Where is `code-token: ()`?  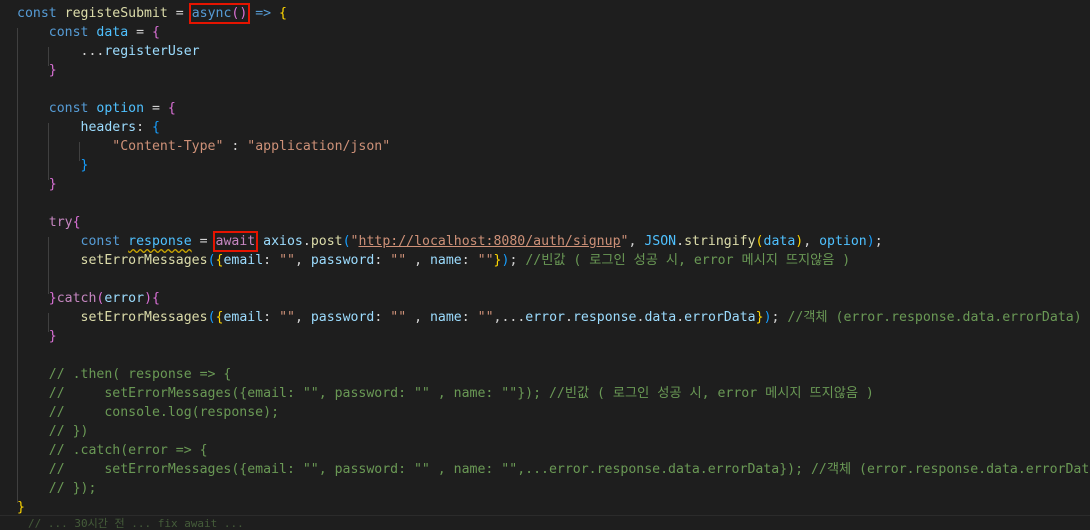 code-token: () is located at coordinates (239, 13).